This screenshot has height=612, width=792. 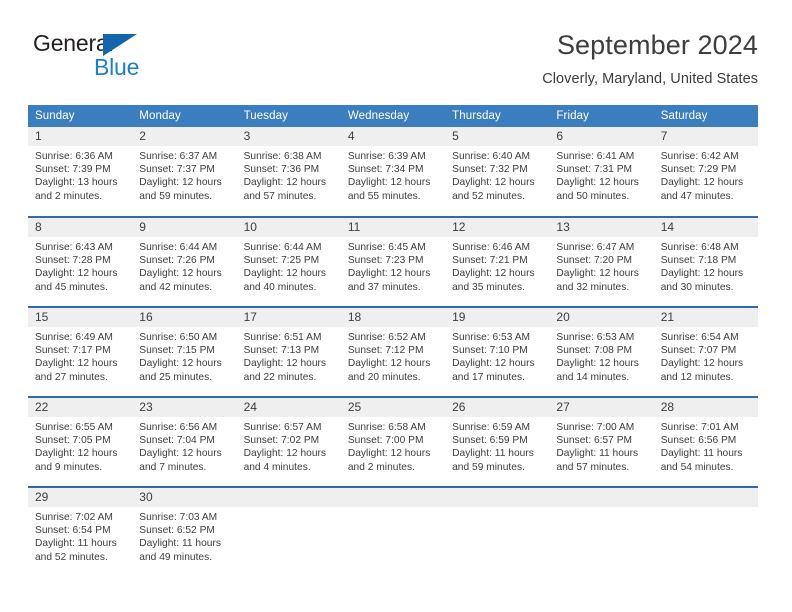 What do you see at coordinates (69, 196) in the screenshot?
I see `daylight-line-2: and 2 minutes.` at bounding box center [69, 196].